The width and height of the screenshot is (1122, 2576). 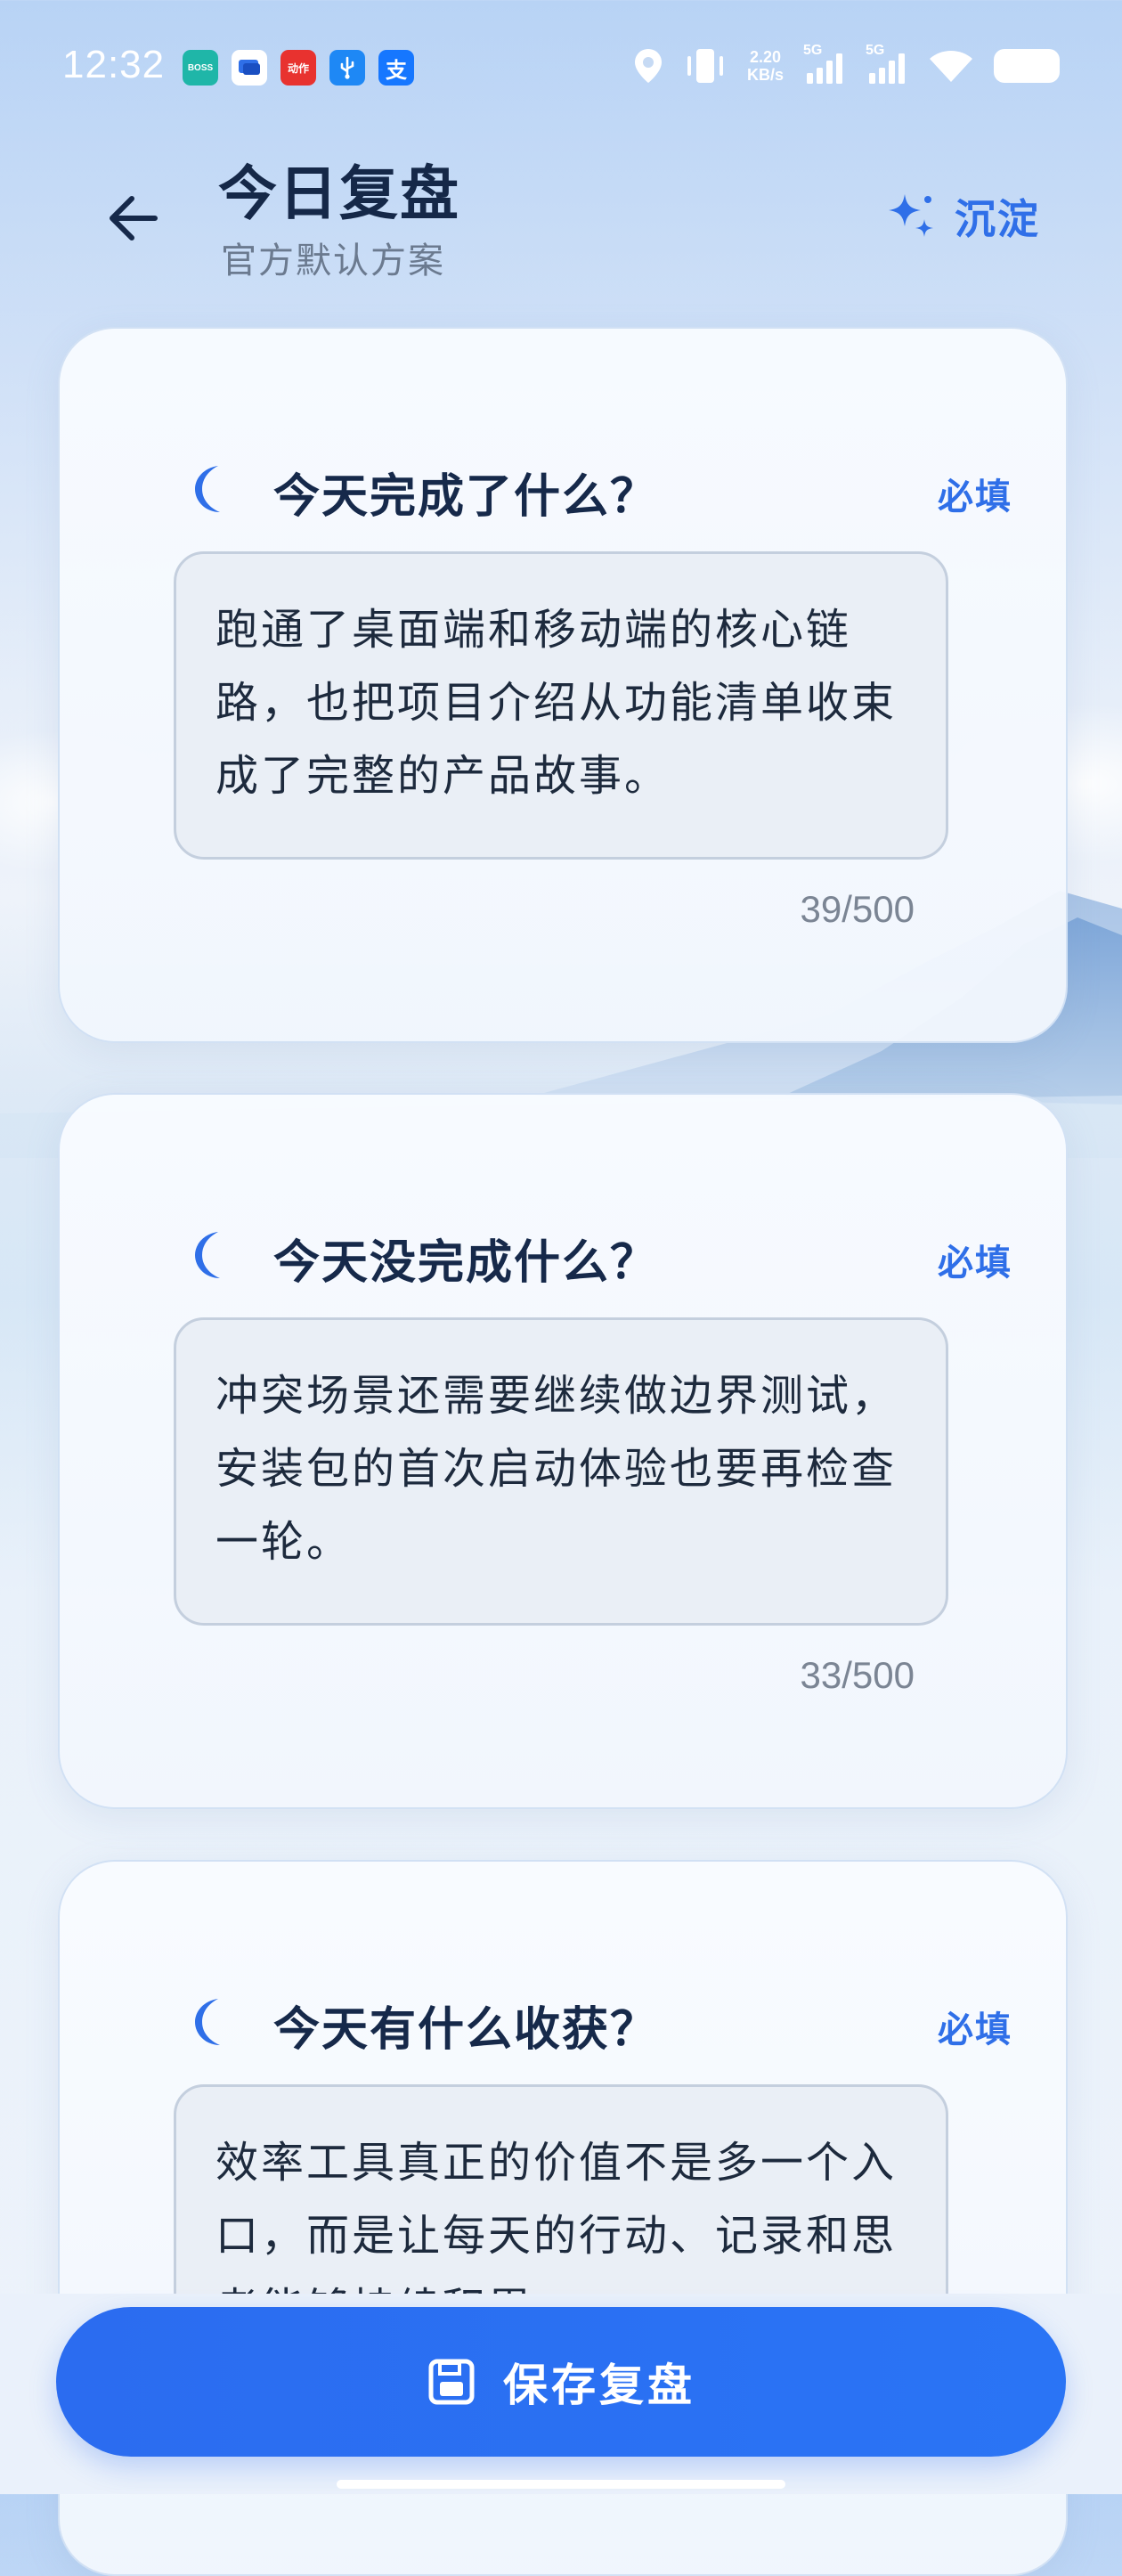 What do you see at coordinates (451, 2382) in the screenshot?
I see `save-icon` at bounding box center [451, 2382].